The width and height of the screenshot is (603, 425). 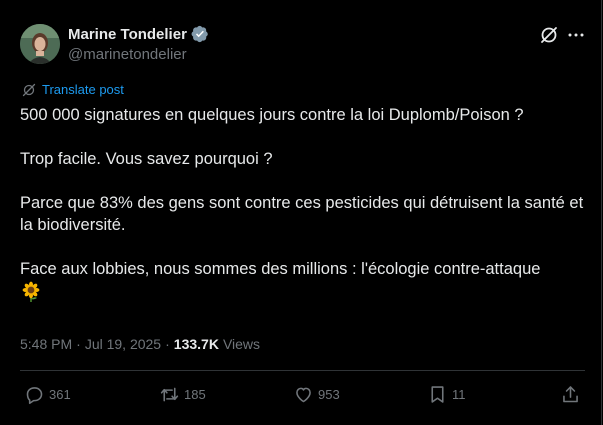 I want to click on share-icon, so click(x=570, y=394).